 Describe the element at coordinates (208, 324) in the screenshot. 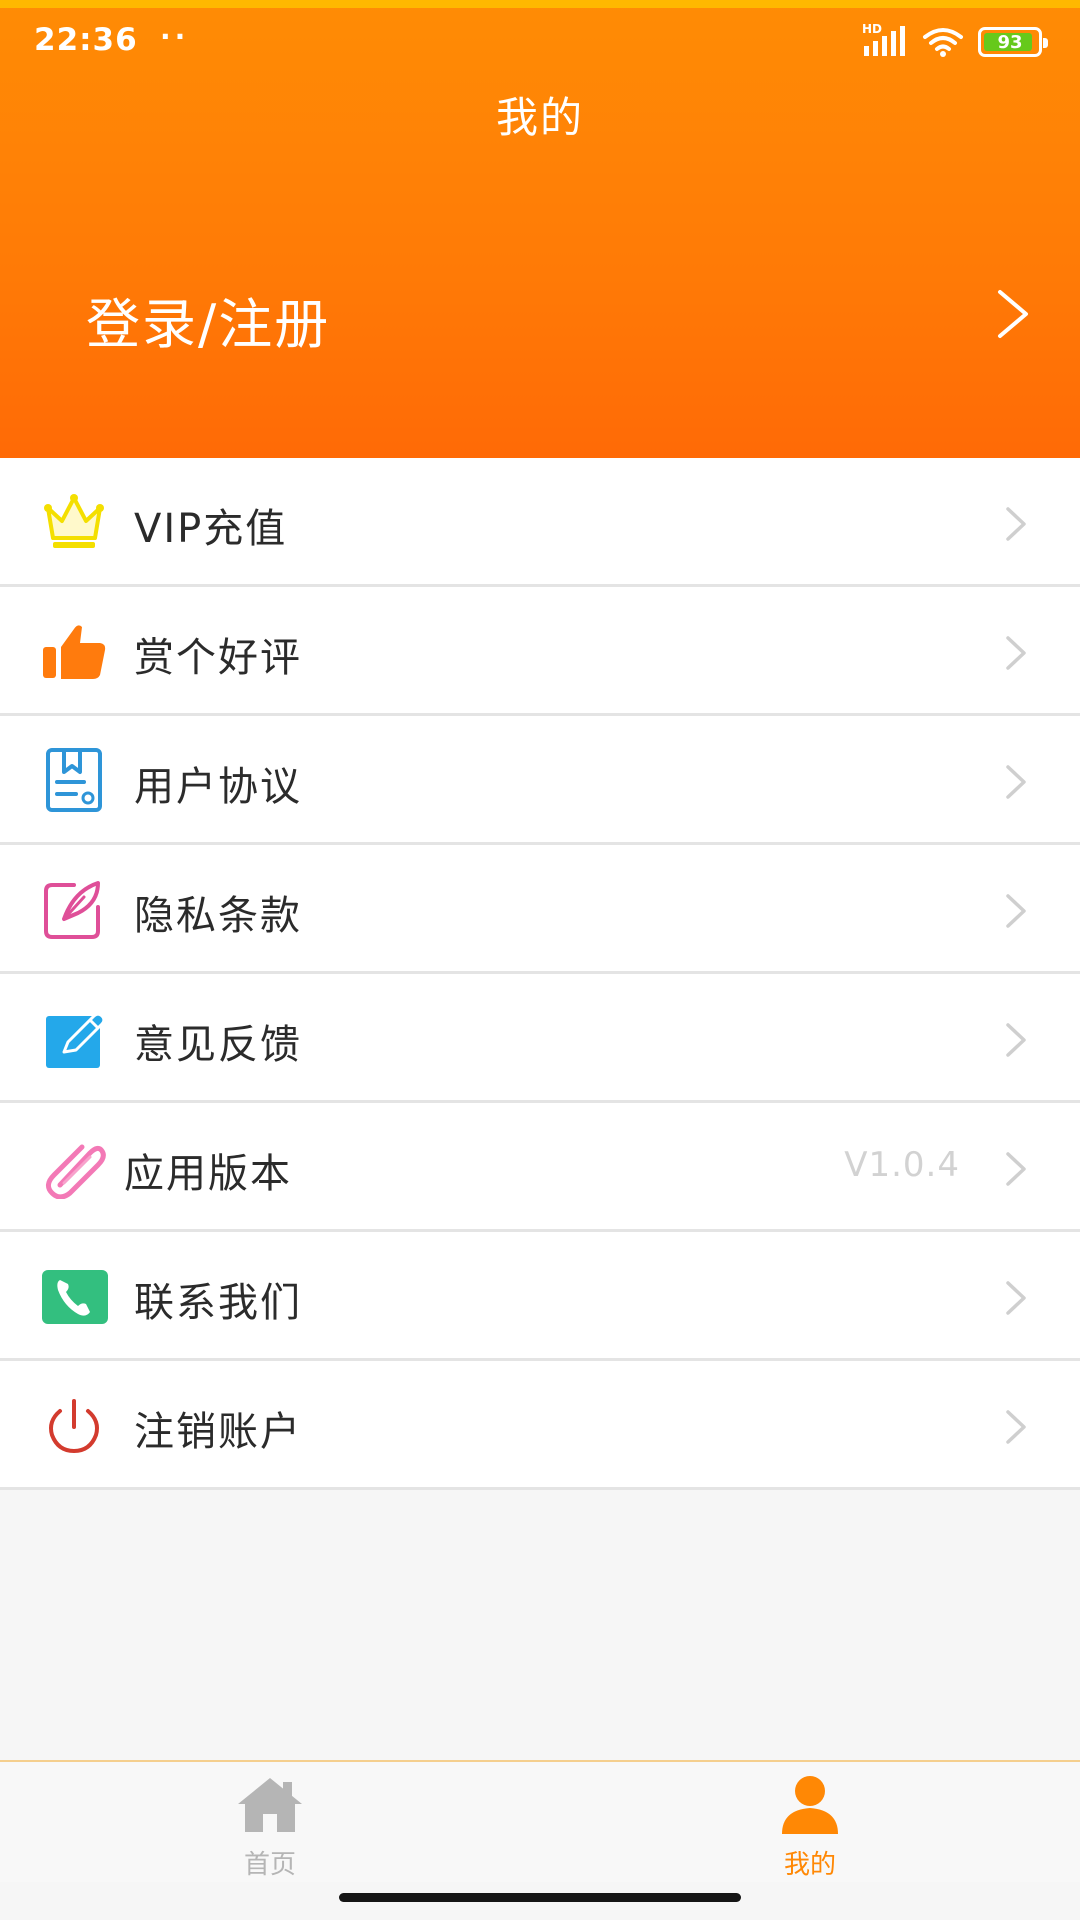

I see `login-register-label: 登录/注册` at that location.